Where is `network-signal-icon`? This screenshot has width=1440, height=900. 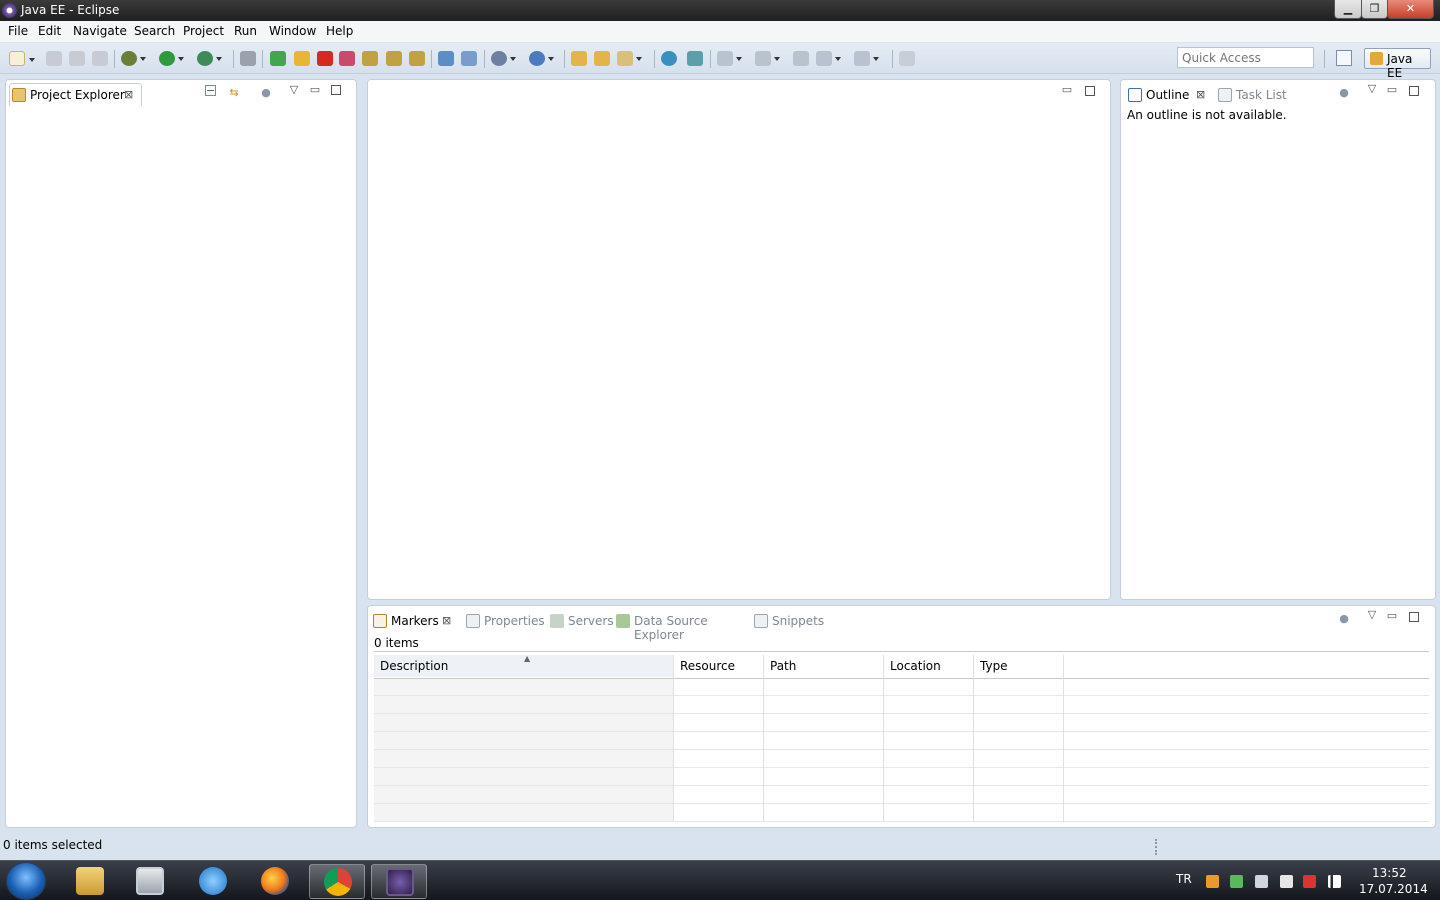
network-signal-icon is located at coordinates (1334, 881).